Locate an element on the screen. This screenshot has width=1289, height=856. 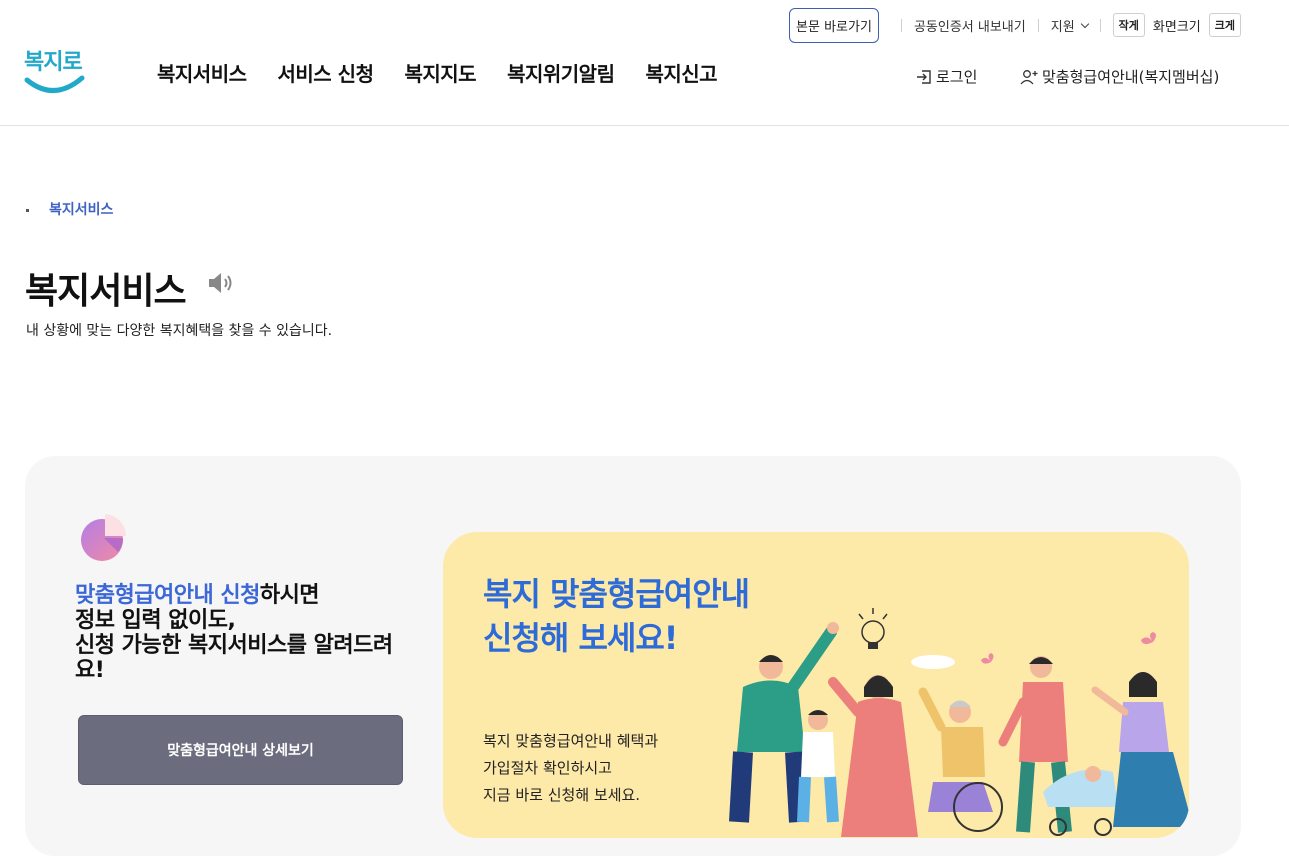
membership-label: 맞춤형급여안내(복지멤버십) is located at coordinates (1131, 77).